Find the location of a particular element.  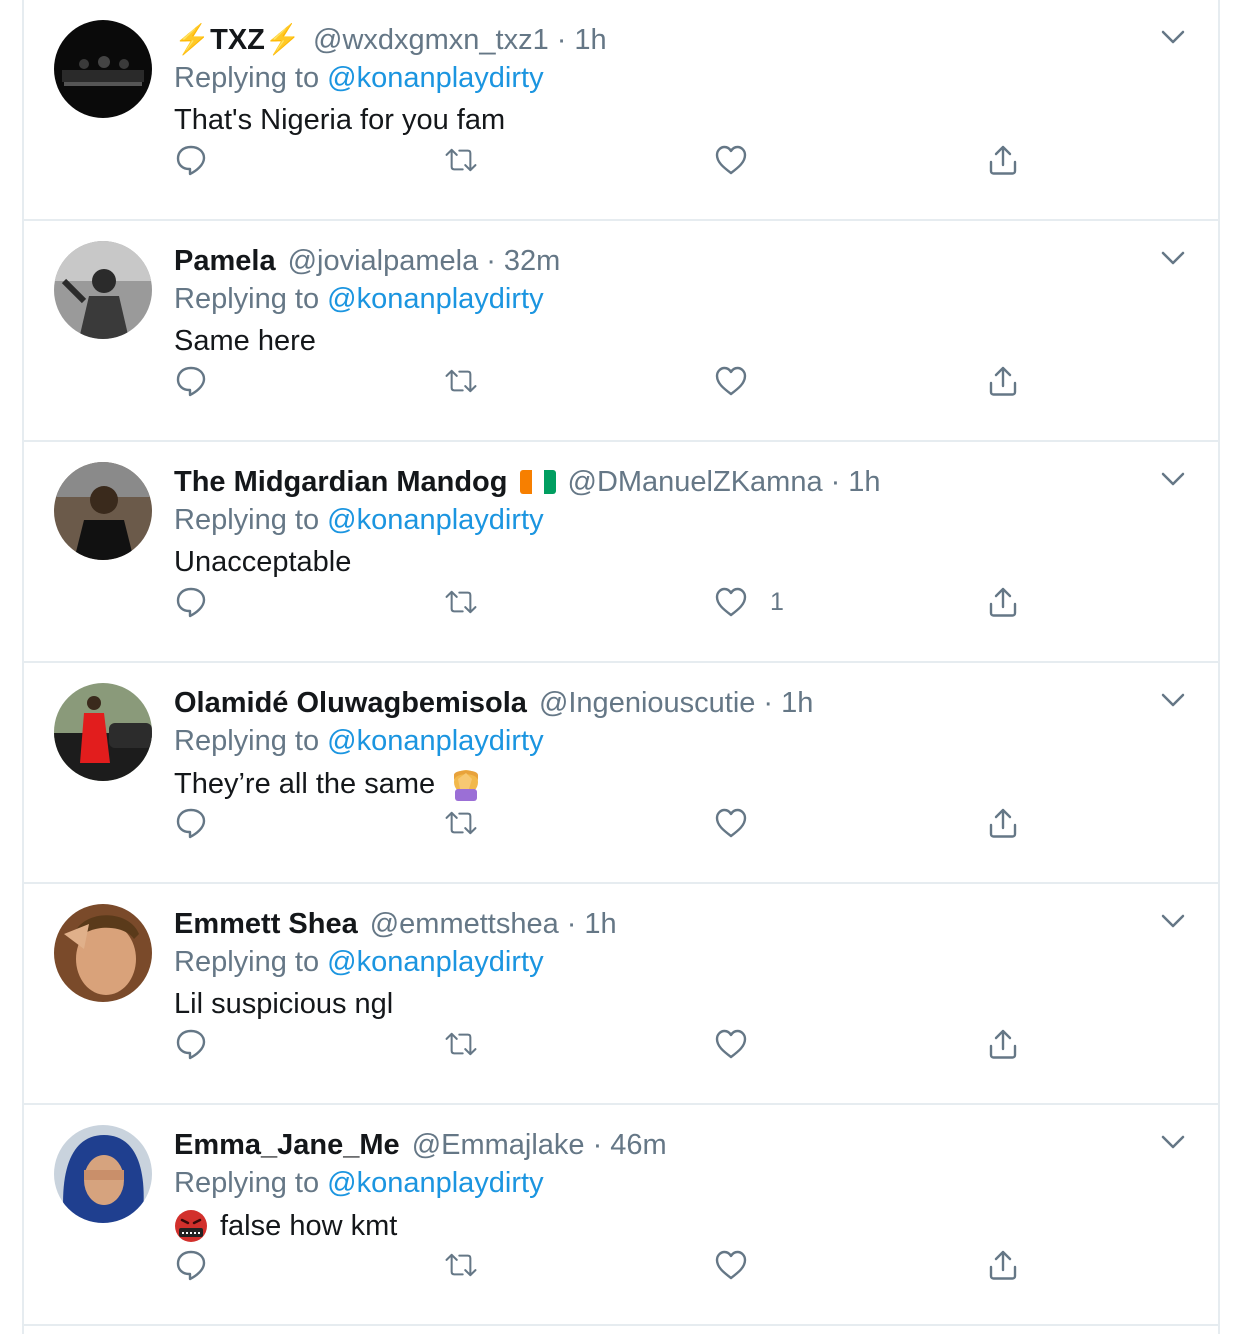

user-handle: @emmettshea is located at coordinates (464, 924).